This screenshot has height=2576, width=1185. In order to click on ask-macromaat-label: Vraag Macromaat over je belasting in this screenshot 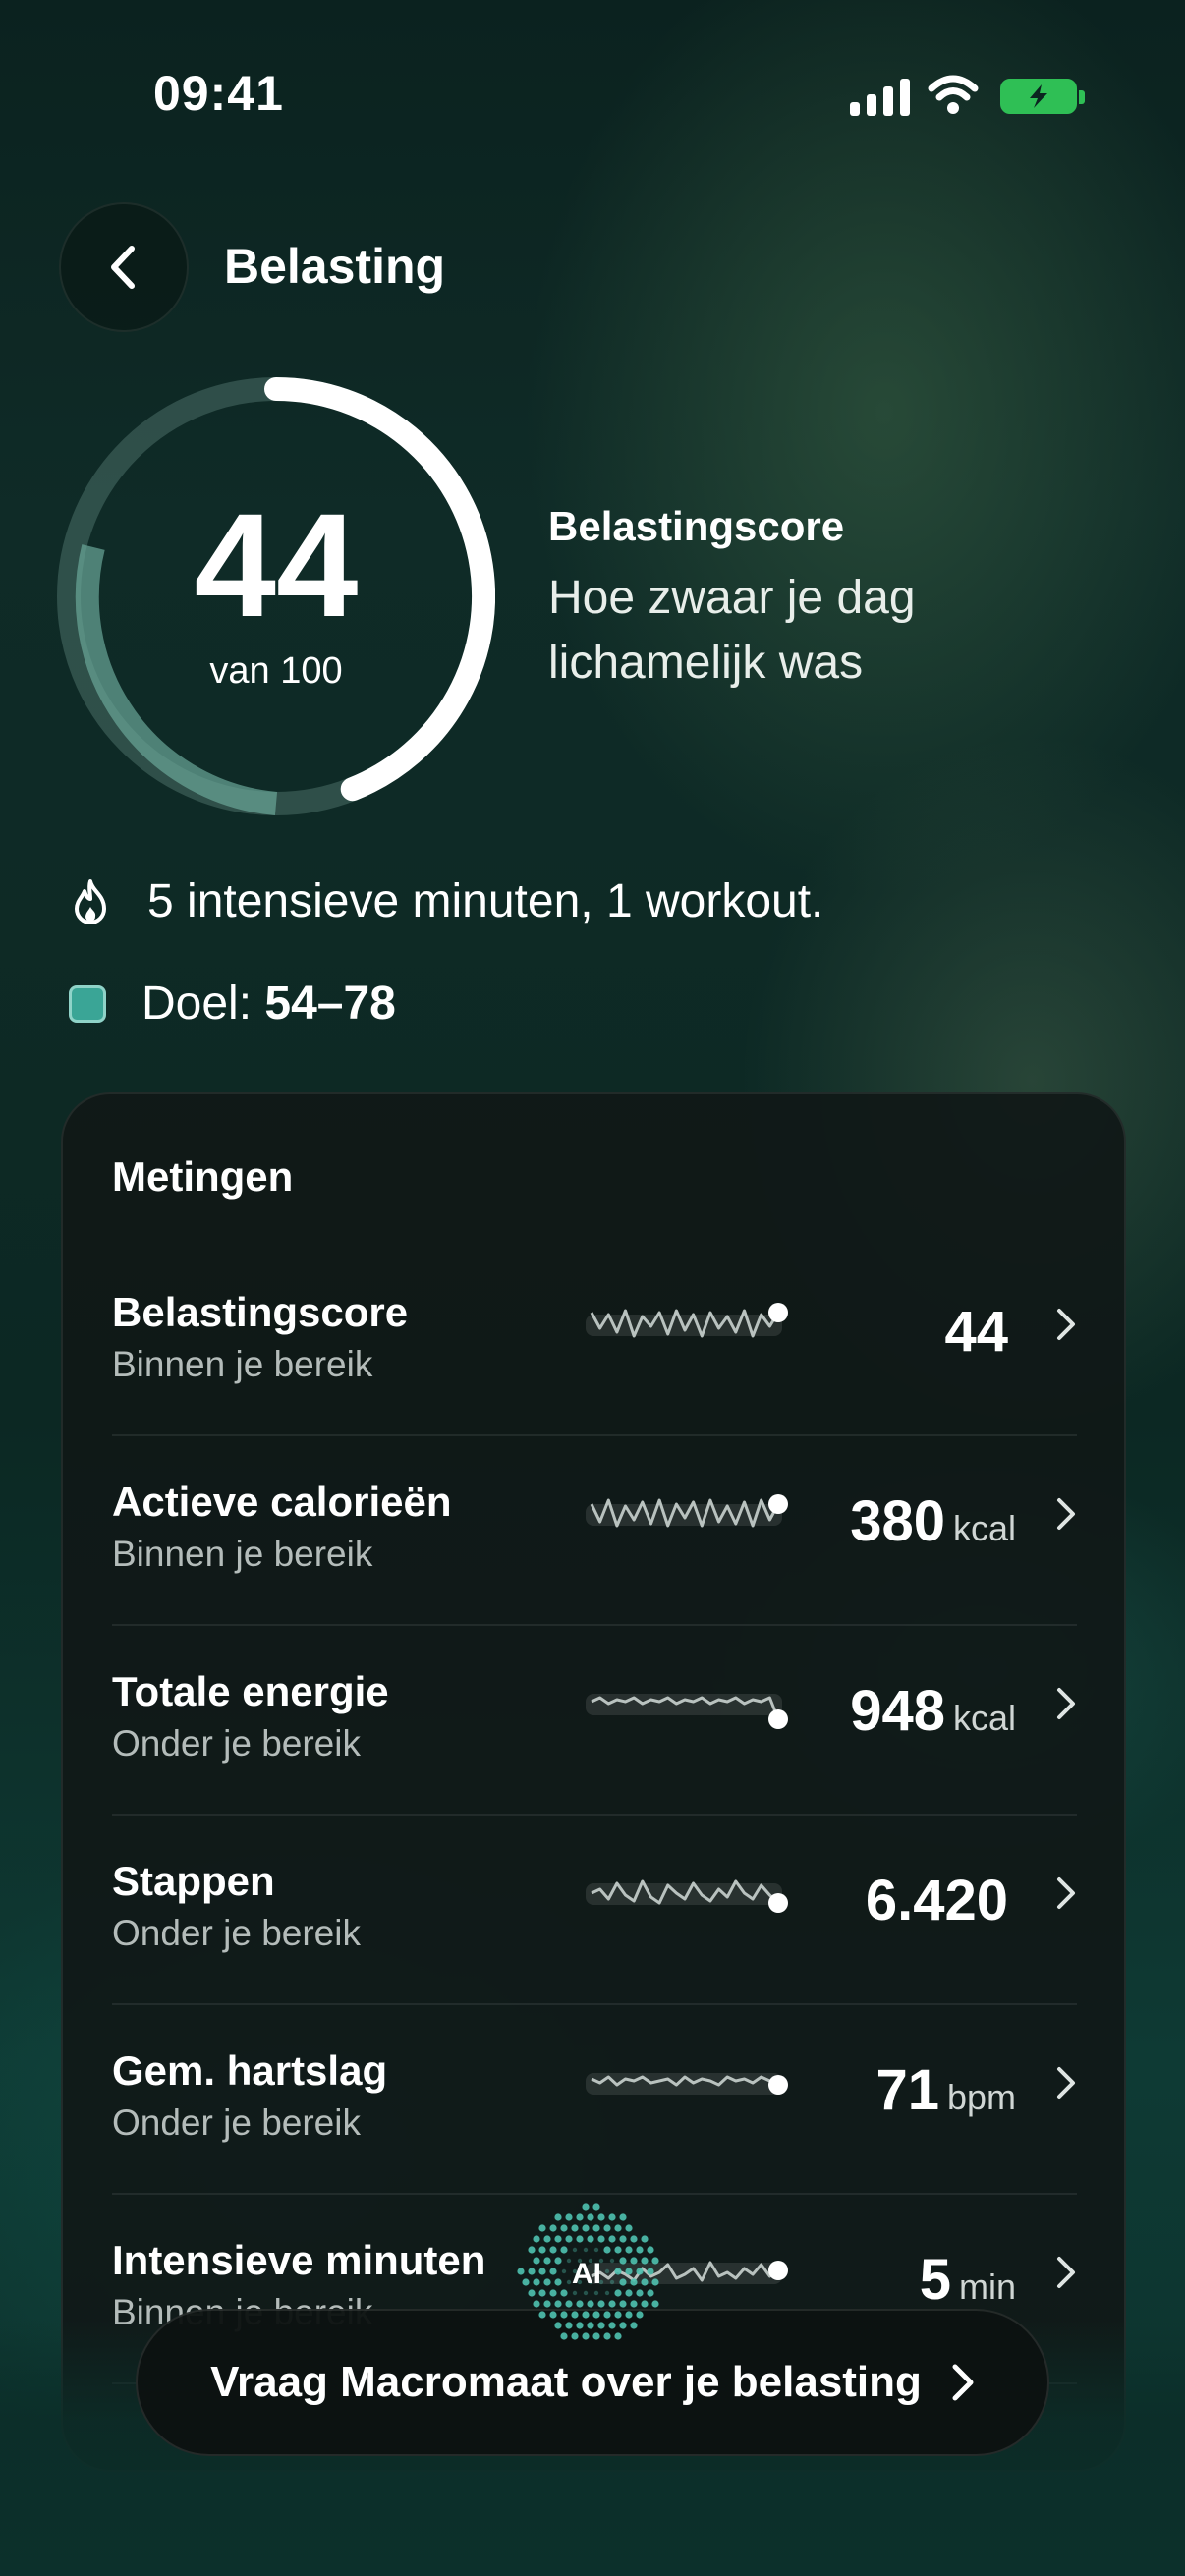, I will do `click(566, 2382)`.